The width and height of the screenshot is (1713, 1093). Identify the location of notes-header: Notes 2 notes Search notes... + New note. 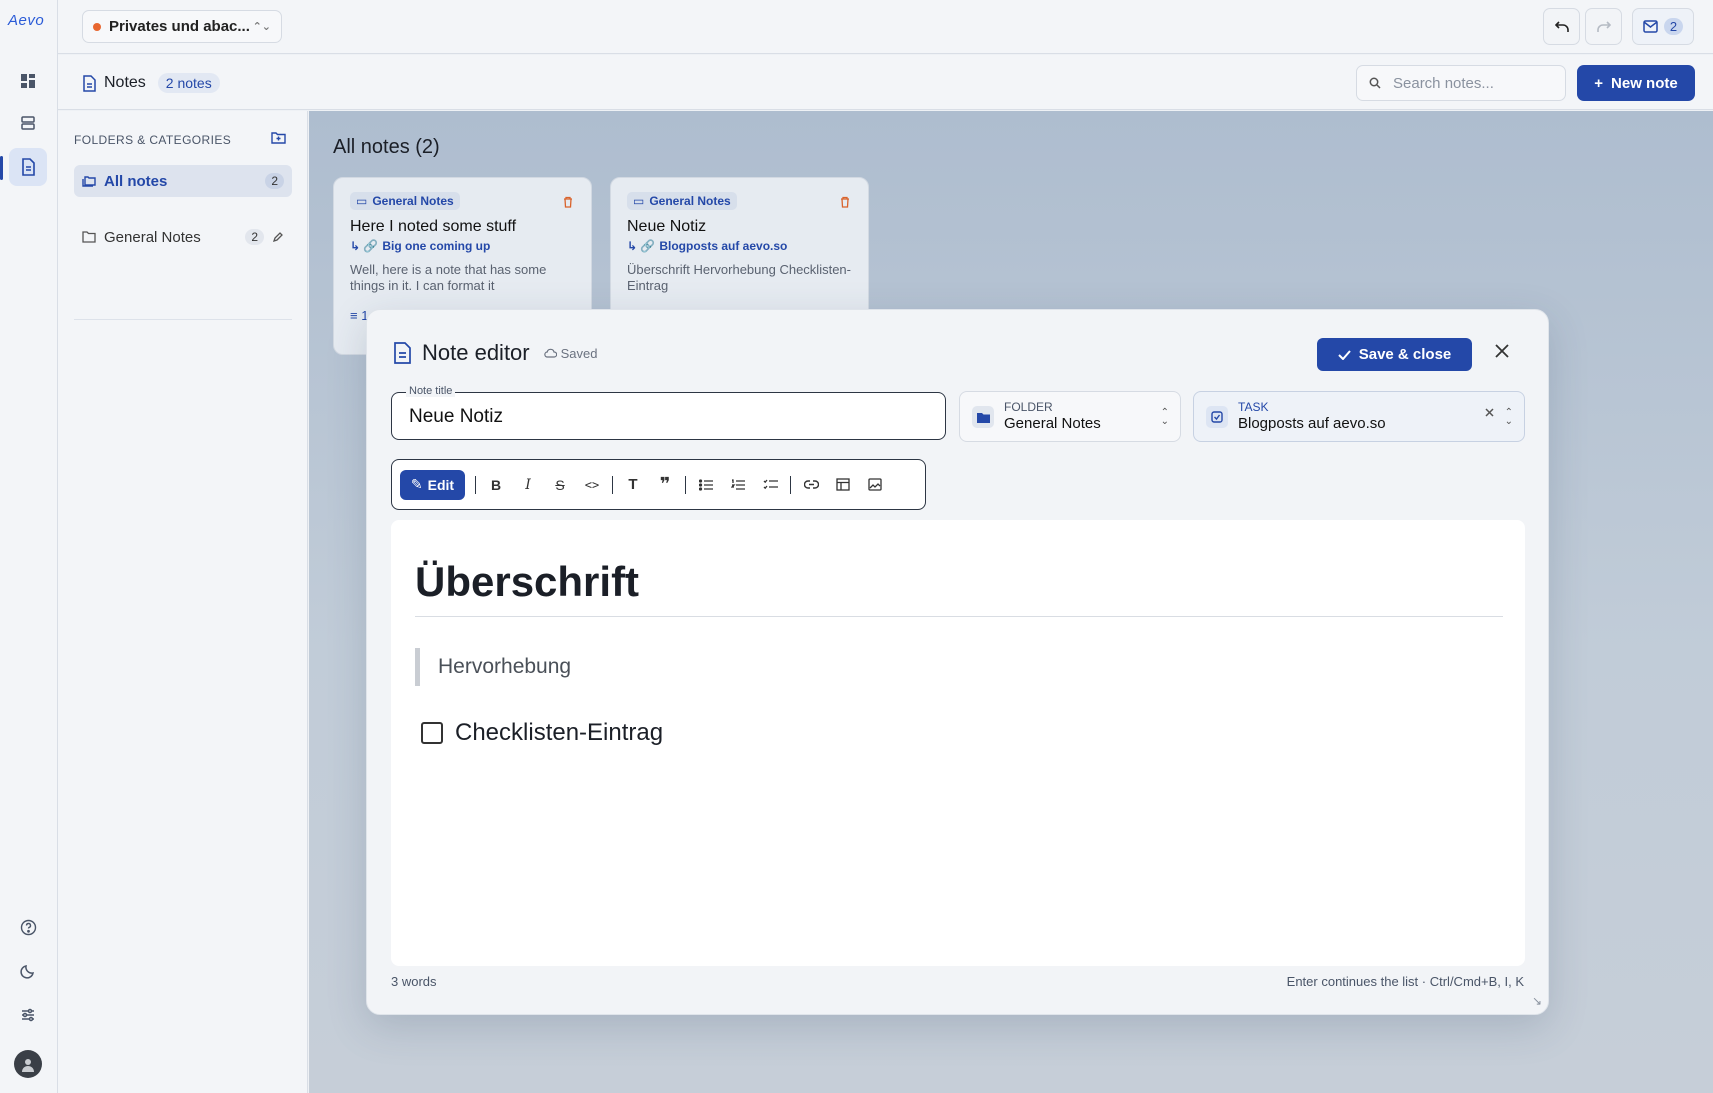
(885, 82).